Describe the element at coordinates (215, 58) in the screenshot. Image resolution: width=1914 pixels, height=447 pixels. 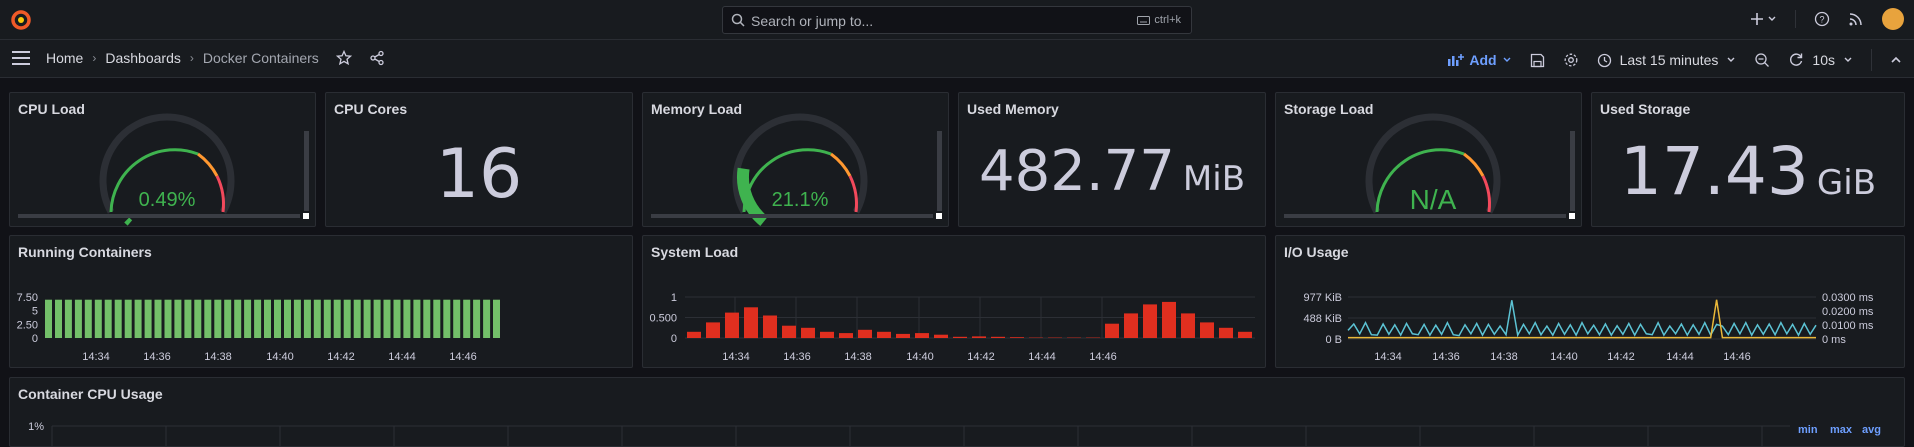
I see `breadcrumb: Home › Dashboards › Docker Containers` at that location.